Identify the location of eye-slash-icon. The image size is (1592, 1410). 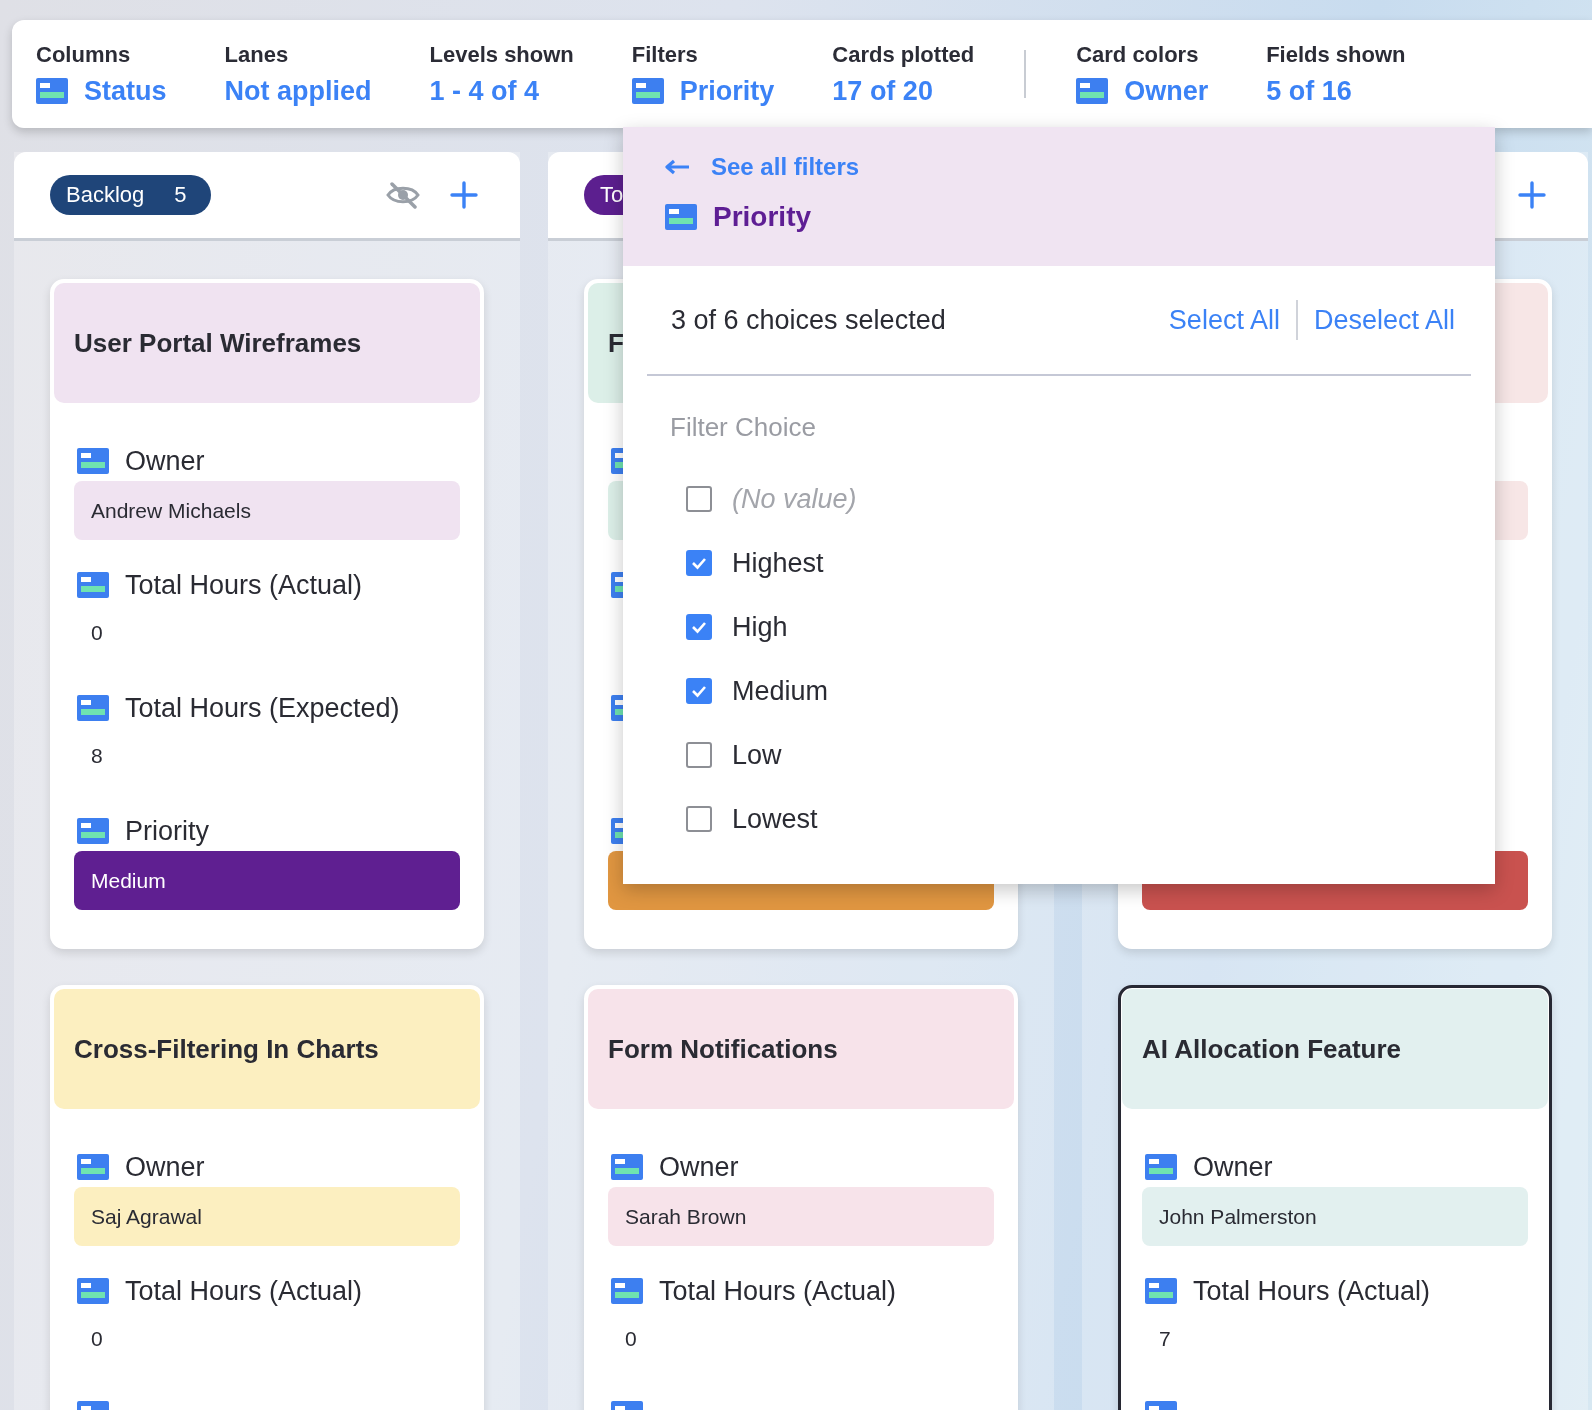
(403, 195).